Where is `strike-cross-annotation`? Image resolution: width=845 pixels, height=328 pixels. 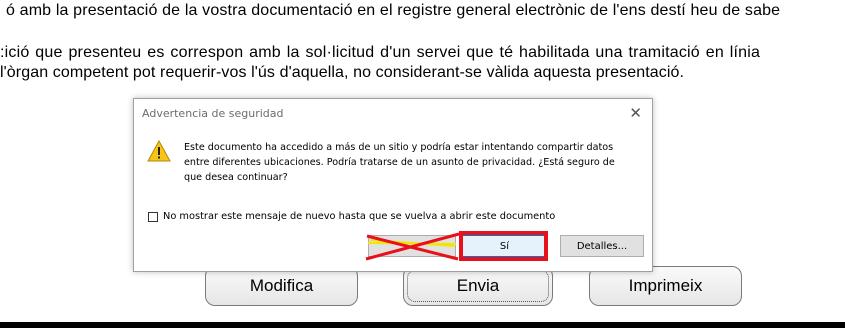 strike-cross-annotation is located at coordinates (412, 246).